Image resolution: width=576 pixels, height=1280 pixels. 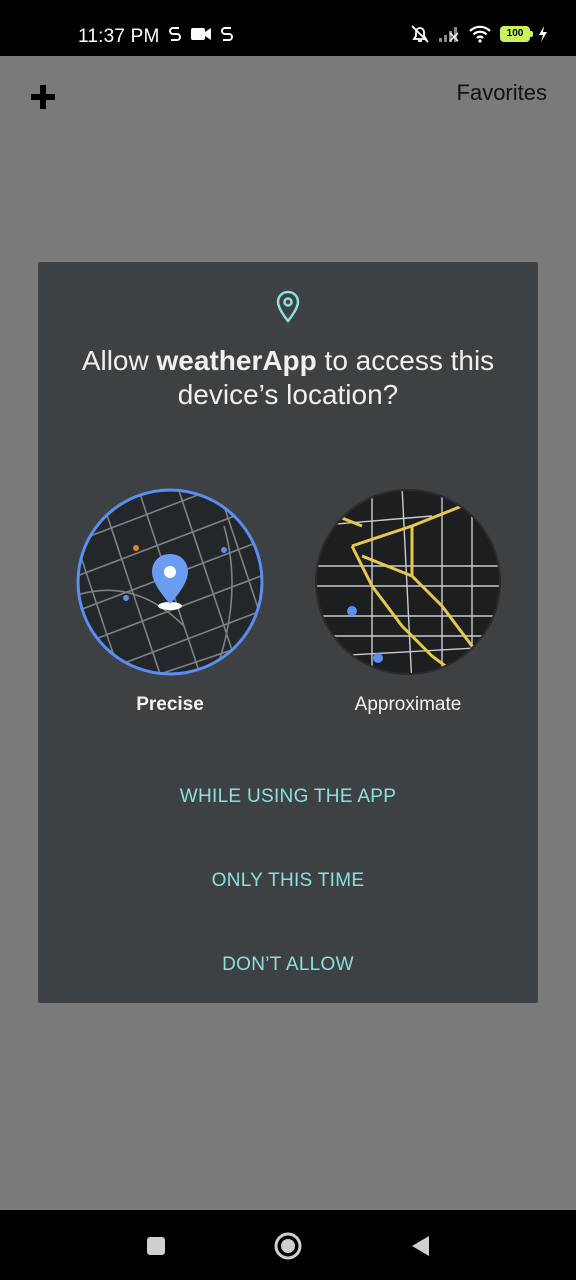 What do you see at coordinates (420, 1246) in the screenshot?
I see `back-icon` at bounding box center [420, 1246].